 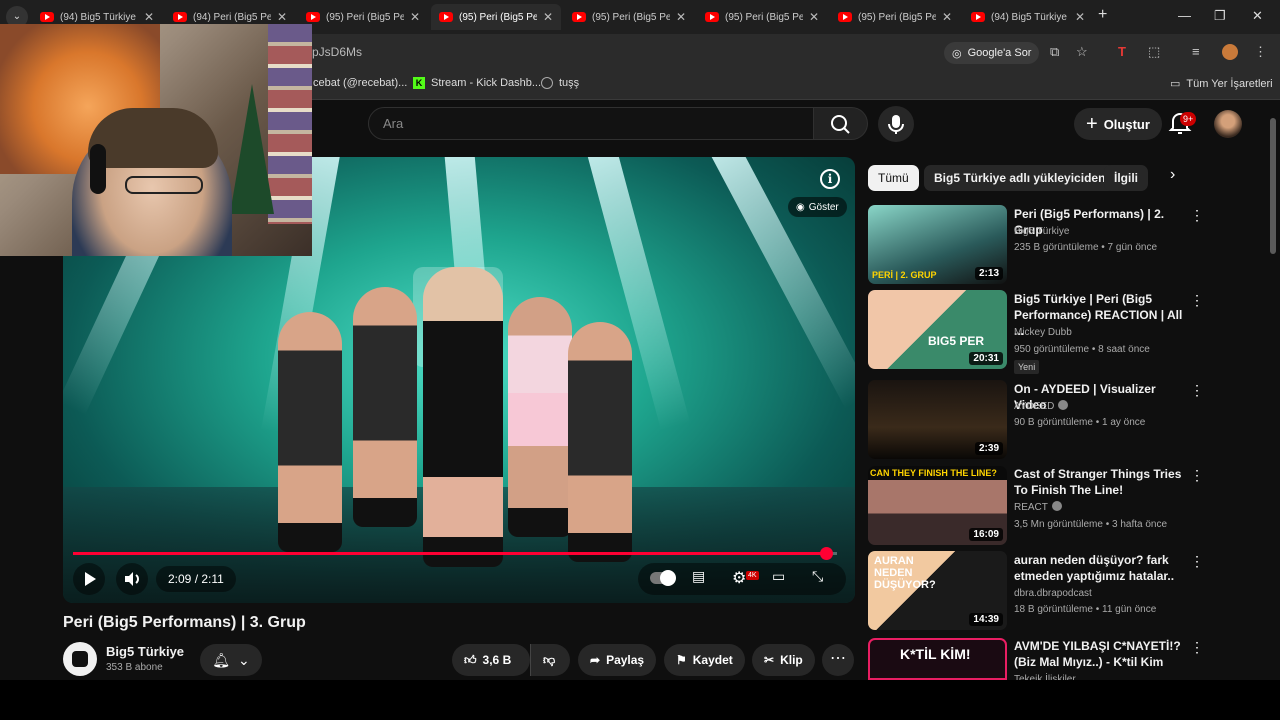 I want to click on plus-icon: +, so click(x=1092, y=123).